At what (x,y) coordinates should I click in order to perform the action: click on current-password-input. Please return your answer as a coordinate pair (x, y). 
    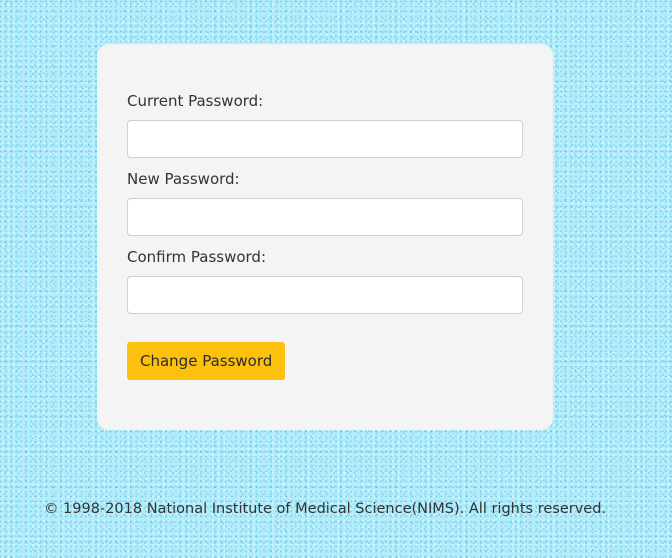
    Looking at the image, I should click on (325, 139).